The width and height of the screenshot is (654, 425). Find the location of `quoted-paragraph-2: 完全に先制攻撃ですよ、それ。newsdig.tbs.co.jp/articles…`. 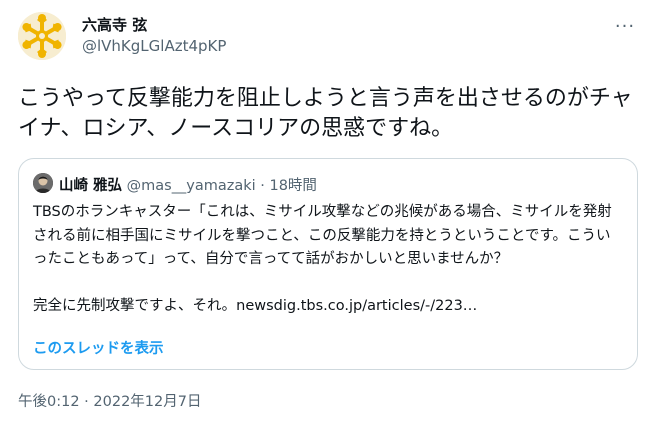

quoted-paragraph-2: 完全に先制攻撃ですよ、それ。newsdig.tbs.co.jp/articles… is located at coordinates (255, 305).